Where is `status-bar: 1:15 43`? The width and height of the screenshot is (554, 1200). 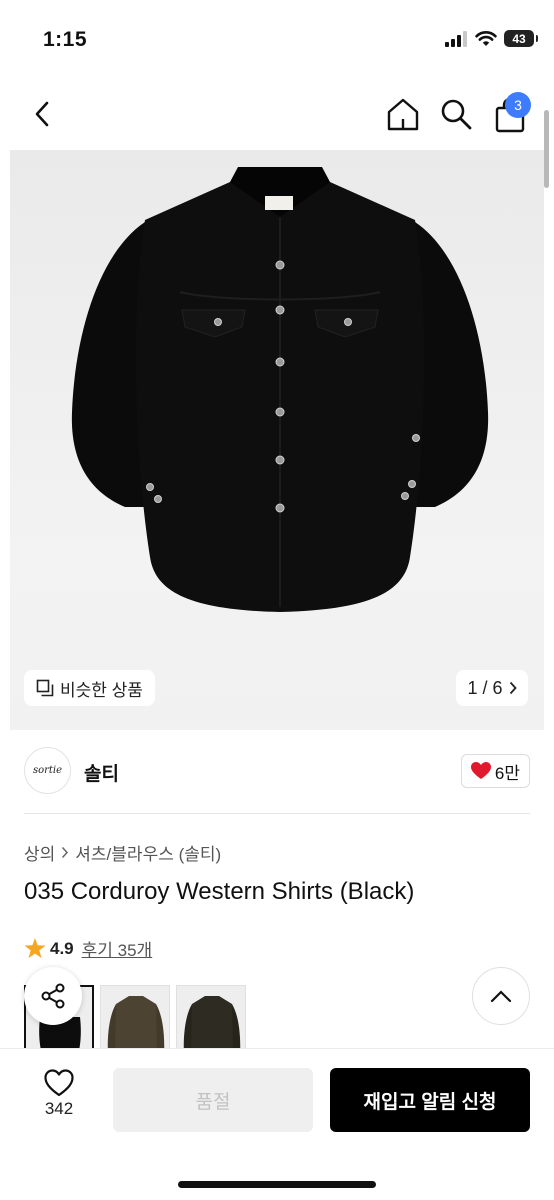
status-bar: 1:15 43 is located at coordinates (277, 41).